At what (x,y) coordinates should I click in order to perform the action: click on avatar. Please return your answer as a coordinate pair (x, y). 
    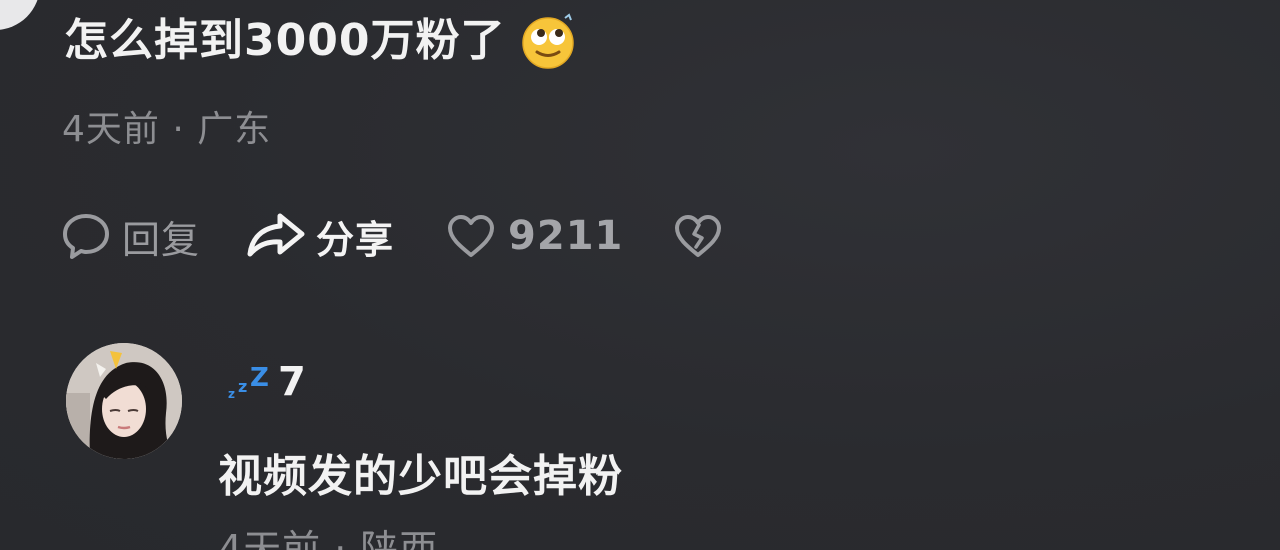
    Looking at the image, I should click on (20, 15).